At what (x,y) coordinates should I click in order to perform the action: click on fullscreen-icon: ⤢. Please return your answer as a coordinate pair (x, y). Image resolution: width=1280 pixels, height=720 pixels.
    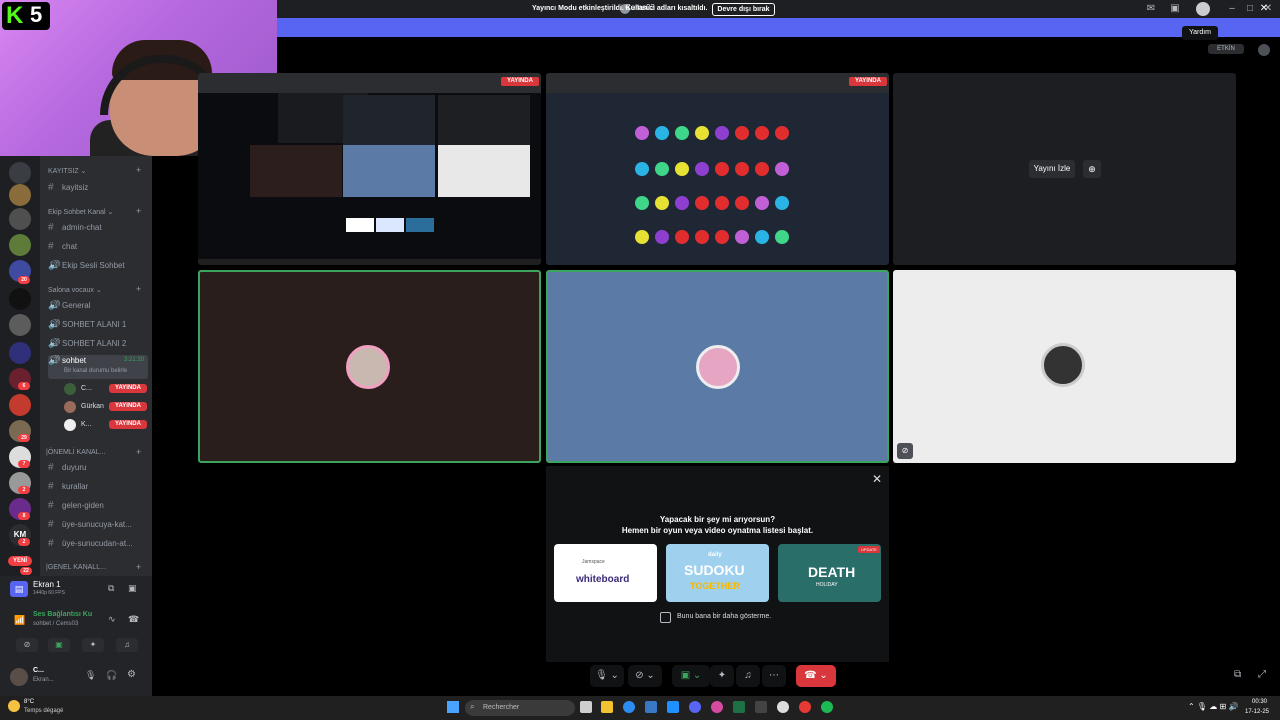
    Looking at the image, I should click on (1262, 674).